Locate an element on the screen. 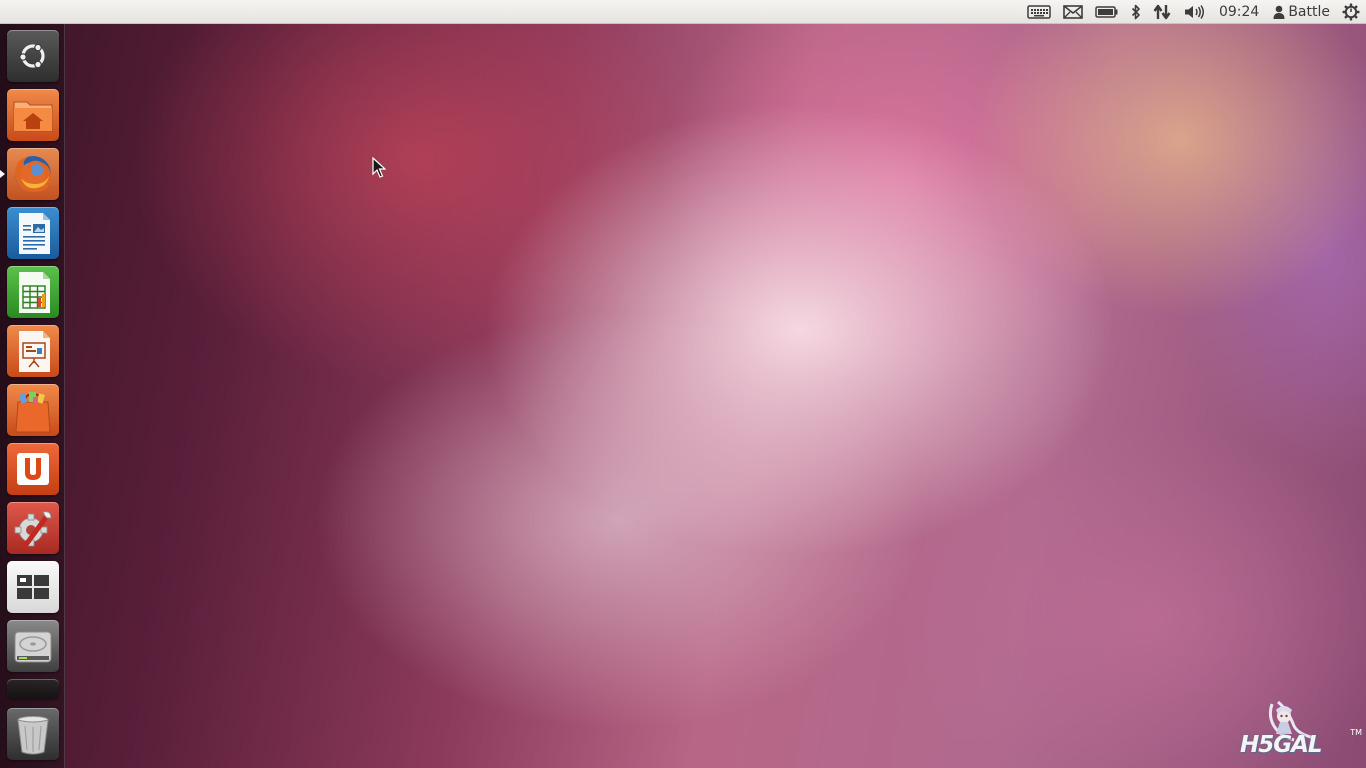  user-menu: Battle is located at coordinates (1301, 12).